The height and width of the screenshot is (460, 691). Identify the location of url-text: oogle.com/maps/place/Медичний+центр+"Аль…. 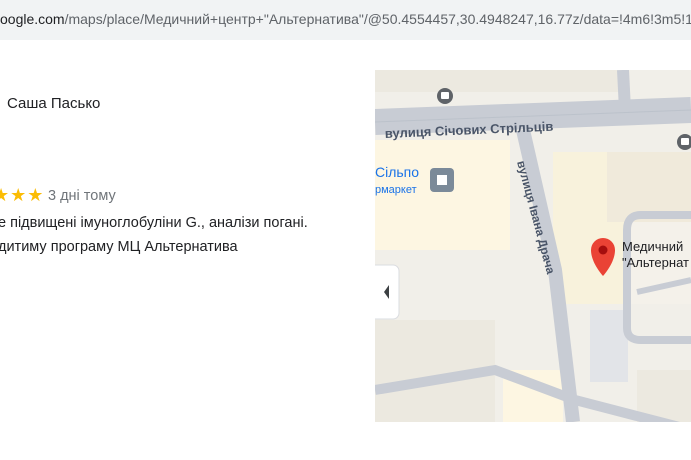
(345, 19).